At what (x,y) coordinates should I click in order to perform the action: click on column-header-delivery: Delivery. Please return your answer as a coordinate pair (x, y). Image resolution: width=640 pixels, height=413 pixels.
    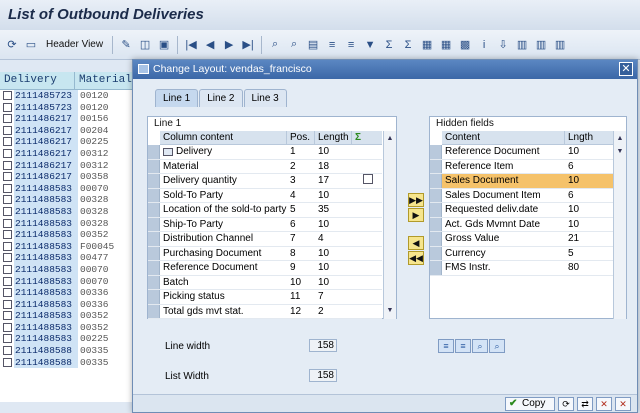
    Looking at the image, I should click on (37, 80).